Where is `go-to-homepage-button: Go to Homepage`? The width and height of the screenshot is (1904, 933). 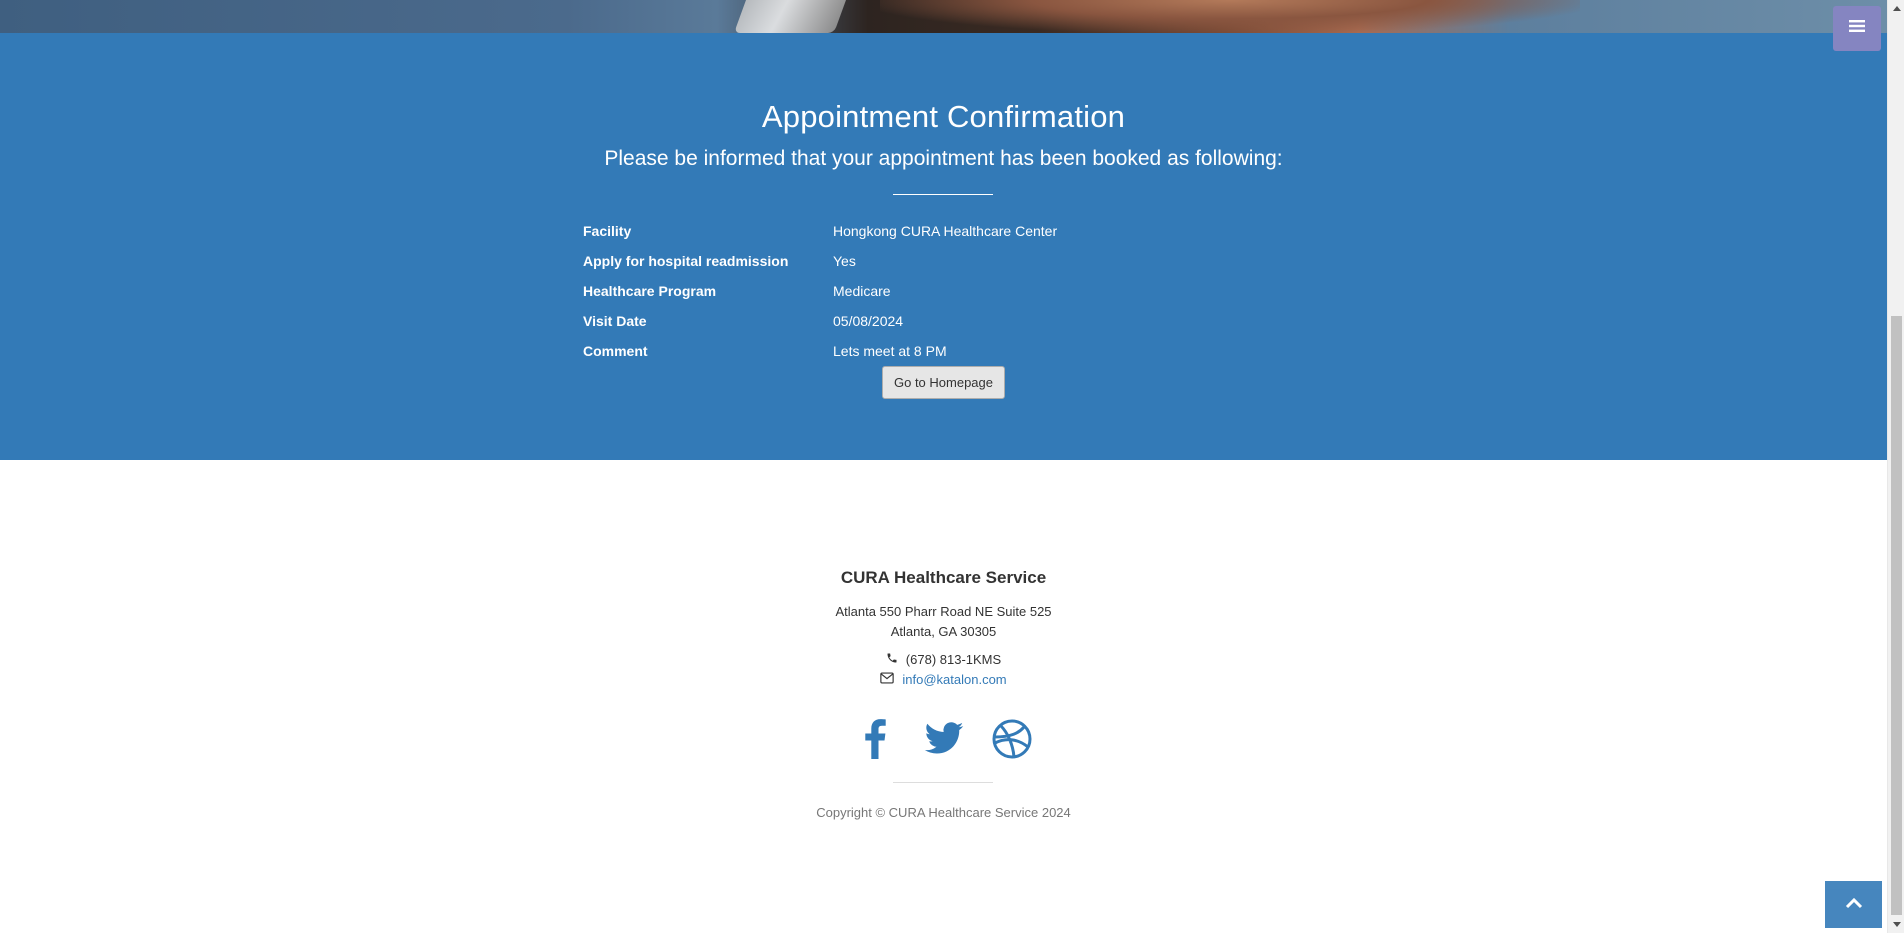
go-to-homepage-button: Go to Homepage is located at coordinates (943, 382).